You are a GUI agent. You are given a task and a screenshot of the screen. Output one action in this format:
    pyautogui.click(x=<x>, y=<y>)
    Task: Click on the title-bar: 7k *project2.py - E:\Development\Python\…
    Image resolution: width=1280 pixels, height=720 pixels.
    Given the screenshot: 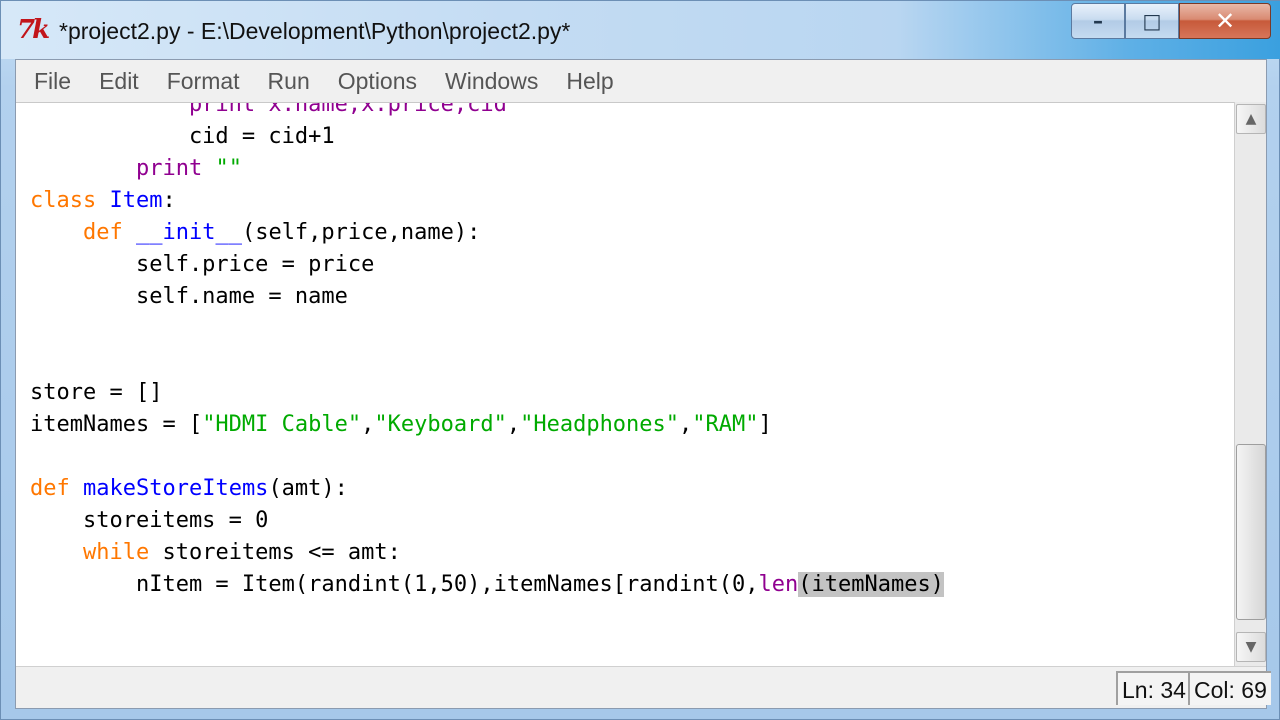 What is the action you would take?
    pyautogui.click(x=640, y=30)
    